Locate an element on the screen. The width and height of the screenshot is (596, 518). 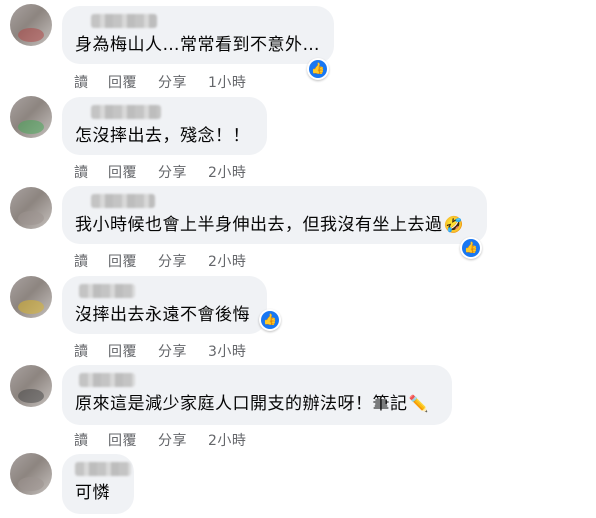
comment-text: 我小時候也會上半身伸出去，但我沒有坐上去過🤣 is located at coordinates (269, 225).